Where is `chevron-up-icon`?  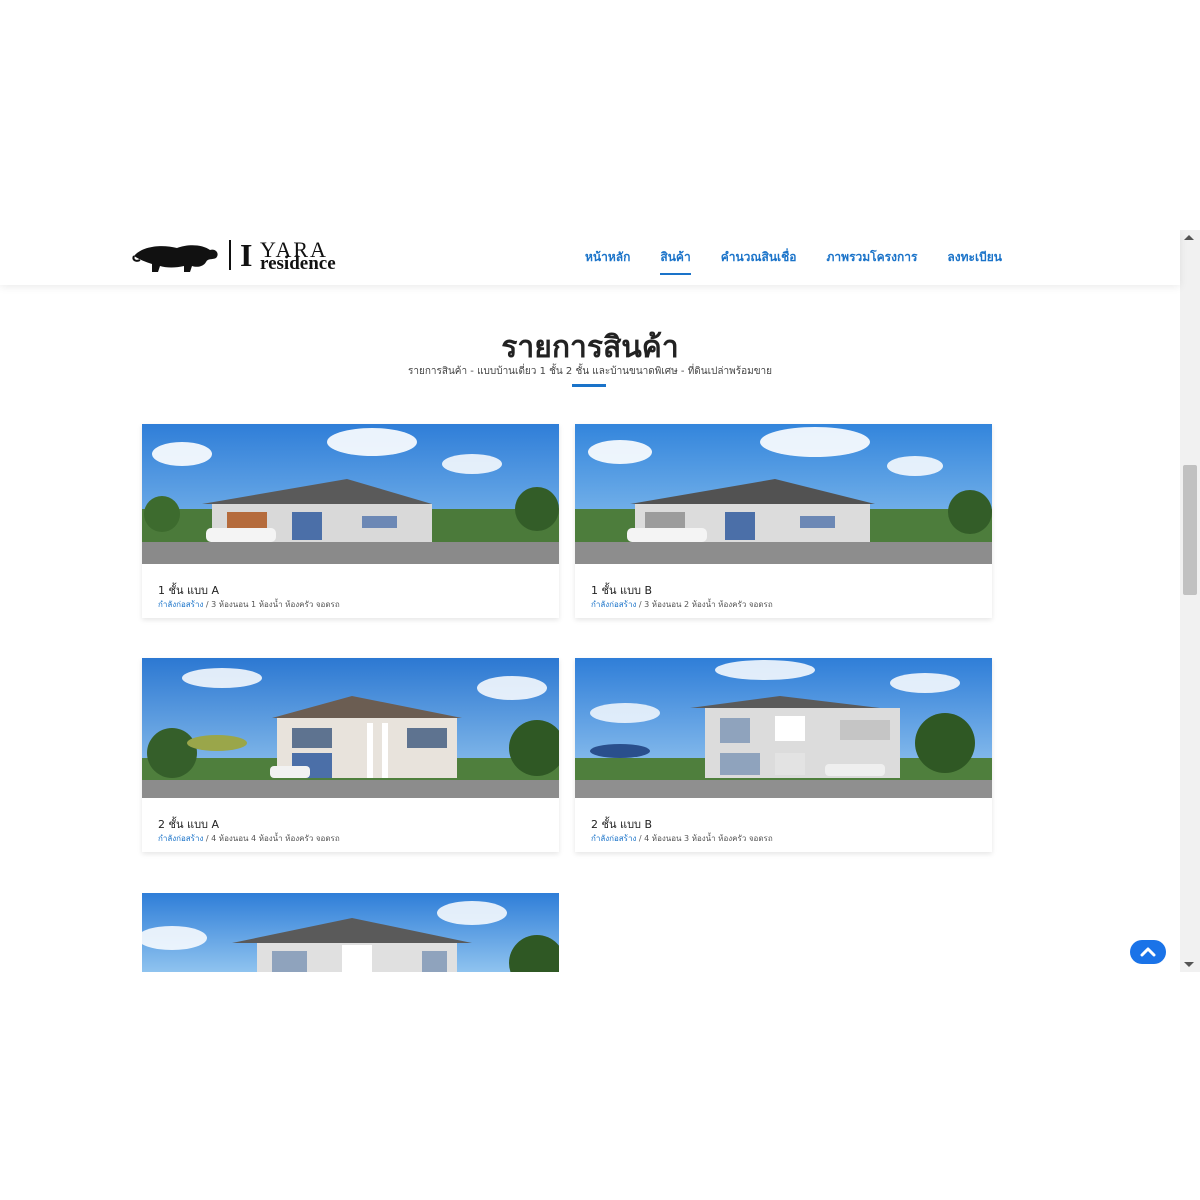 chevron-up-icon is located at coordinates (1148, 952).